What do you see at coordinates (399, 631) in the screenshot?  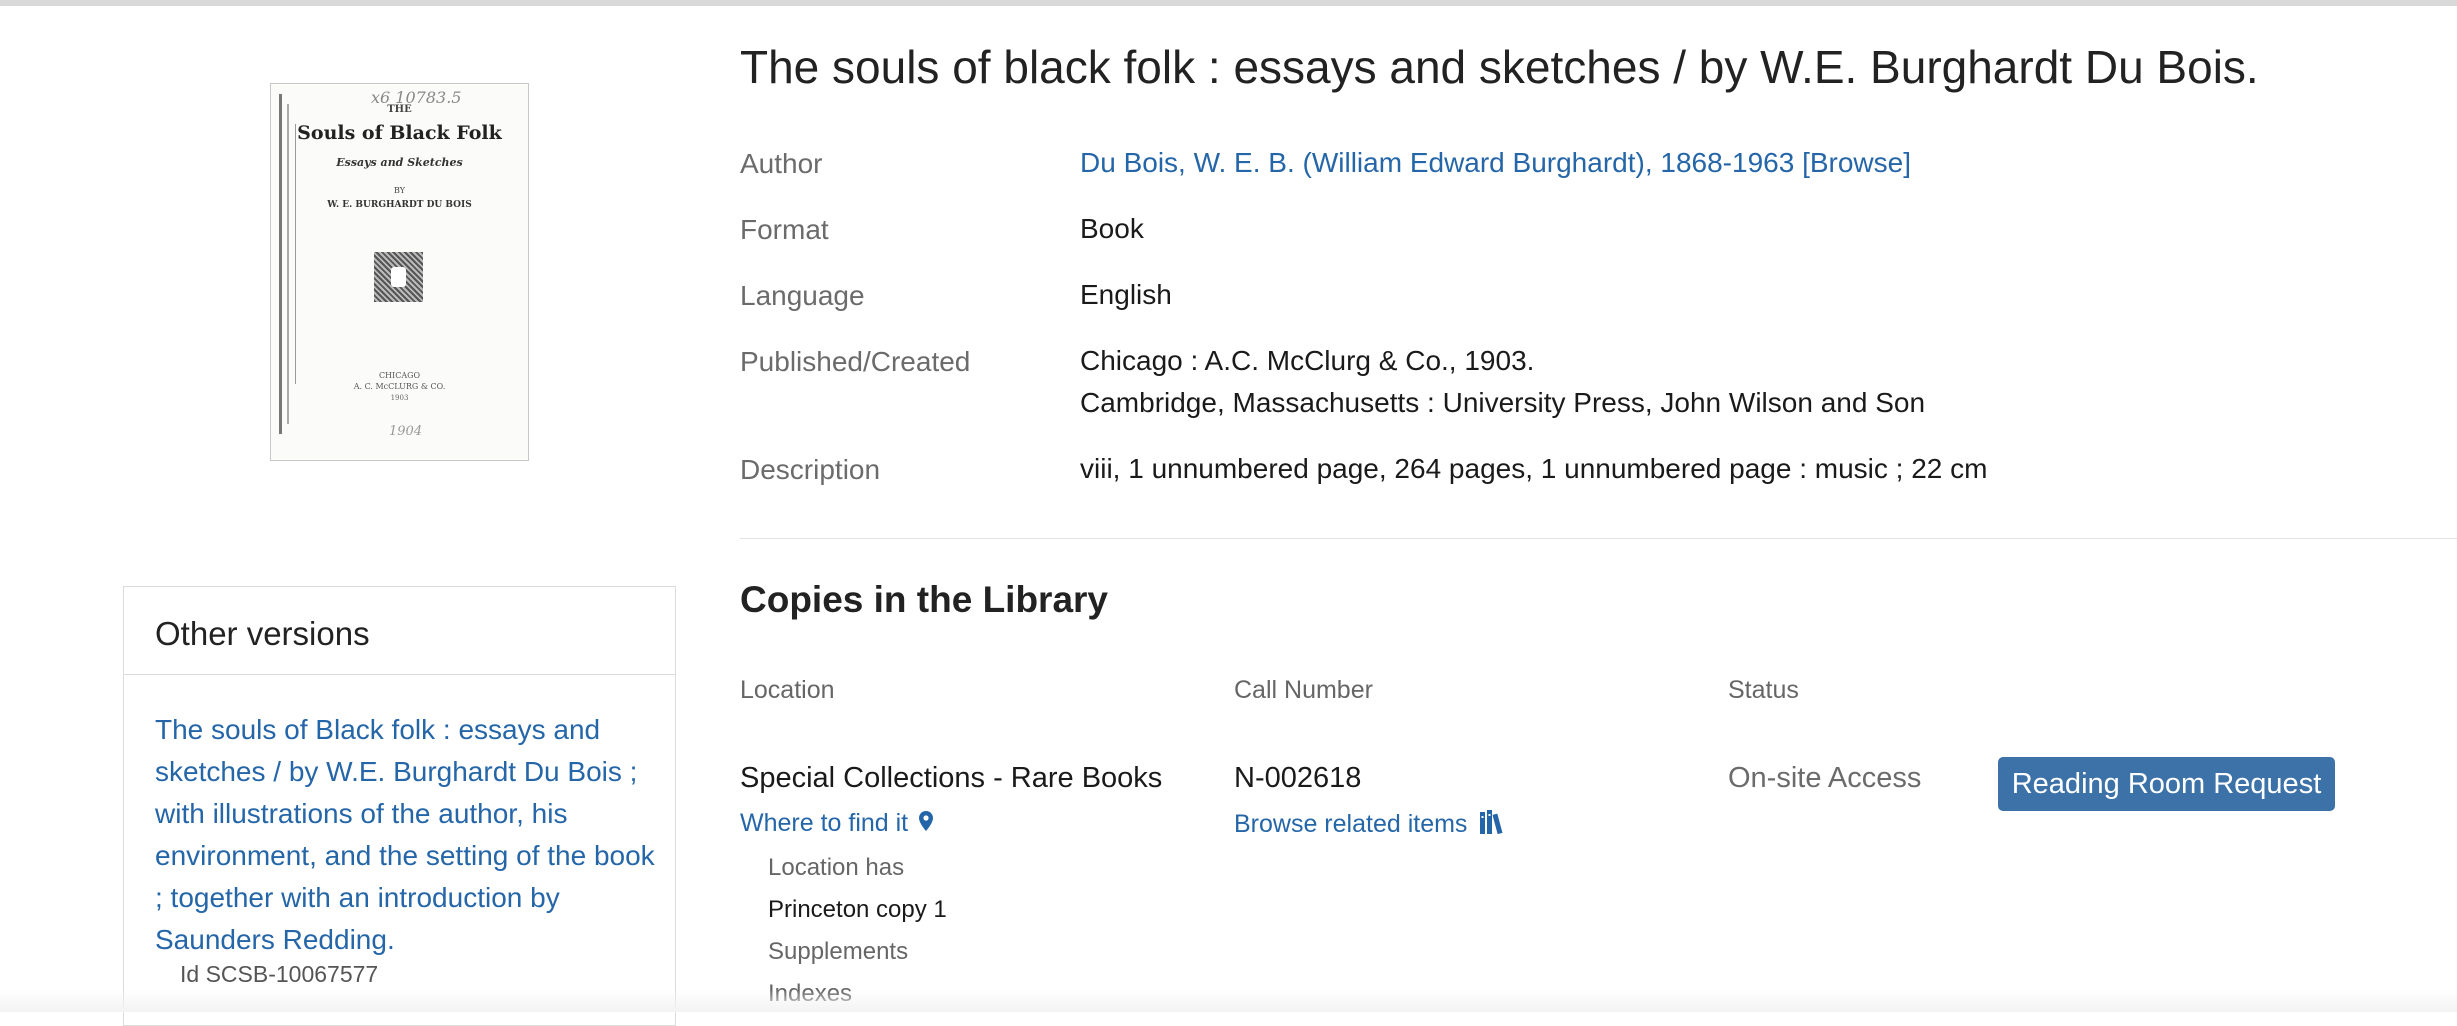 I see `other-versions-heading: Other versions` at bounding box center [399, 631].